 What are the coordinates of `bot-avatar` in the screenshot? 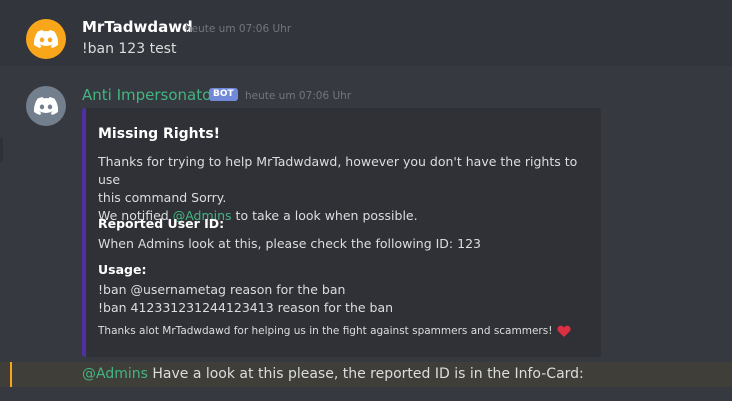 It's located at (46, 106).